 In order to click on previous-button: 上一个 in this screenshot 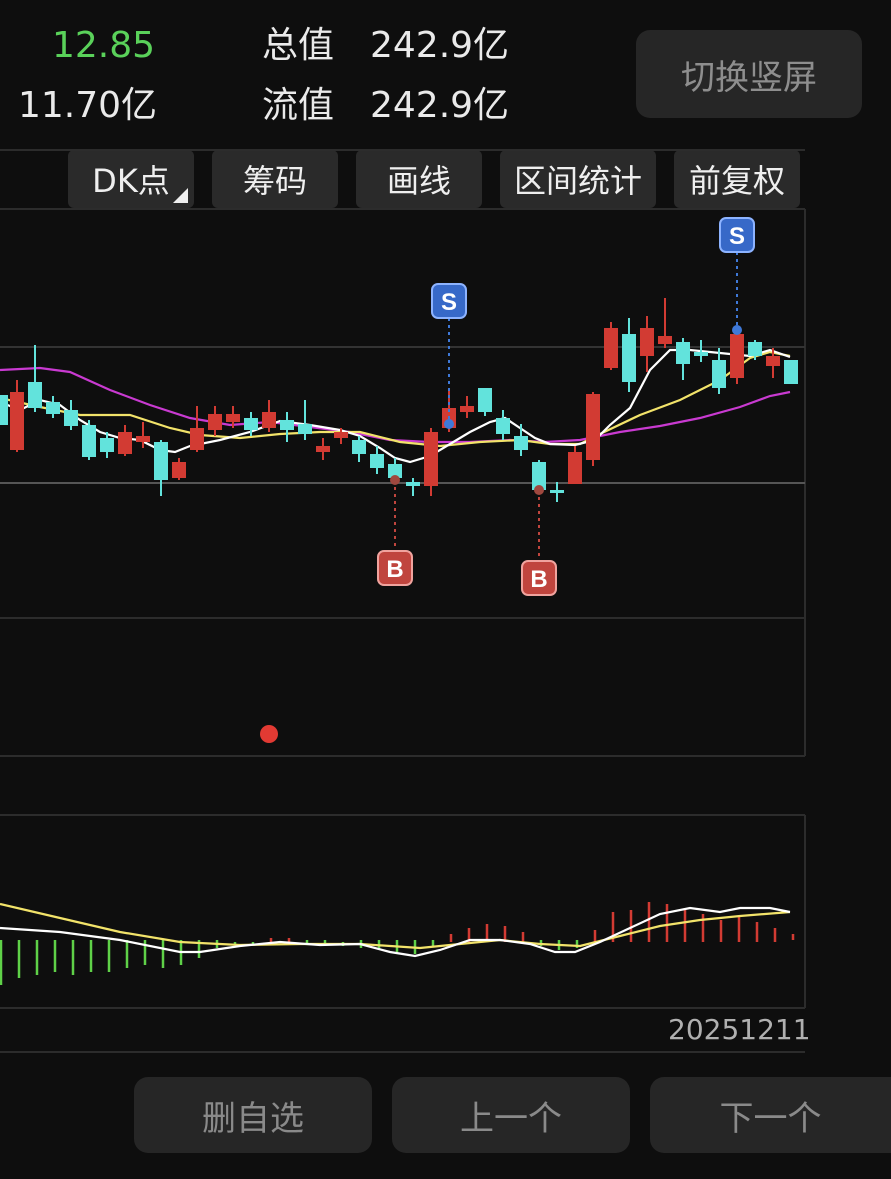, I will do `click(511, 1115)`.